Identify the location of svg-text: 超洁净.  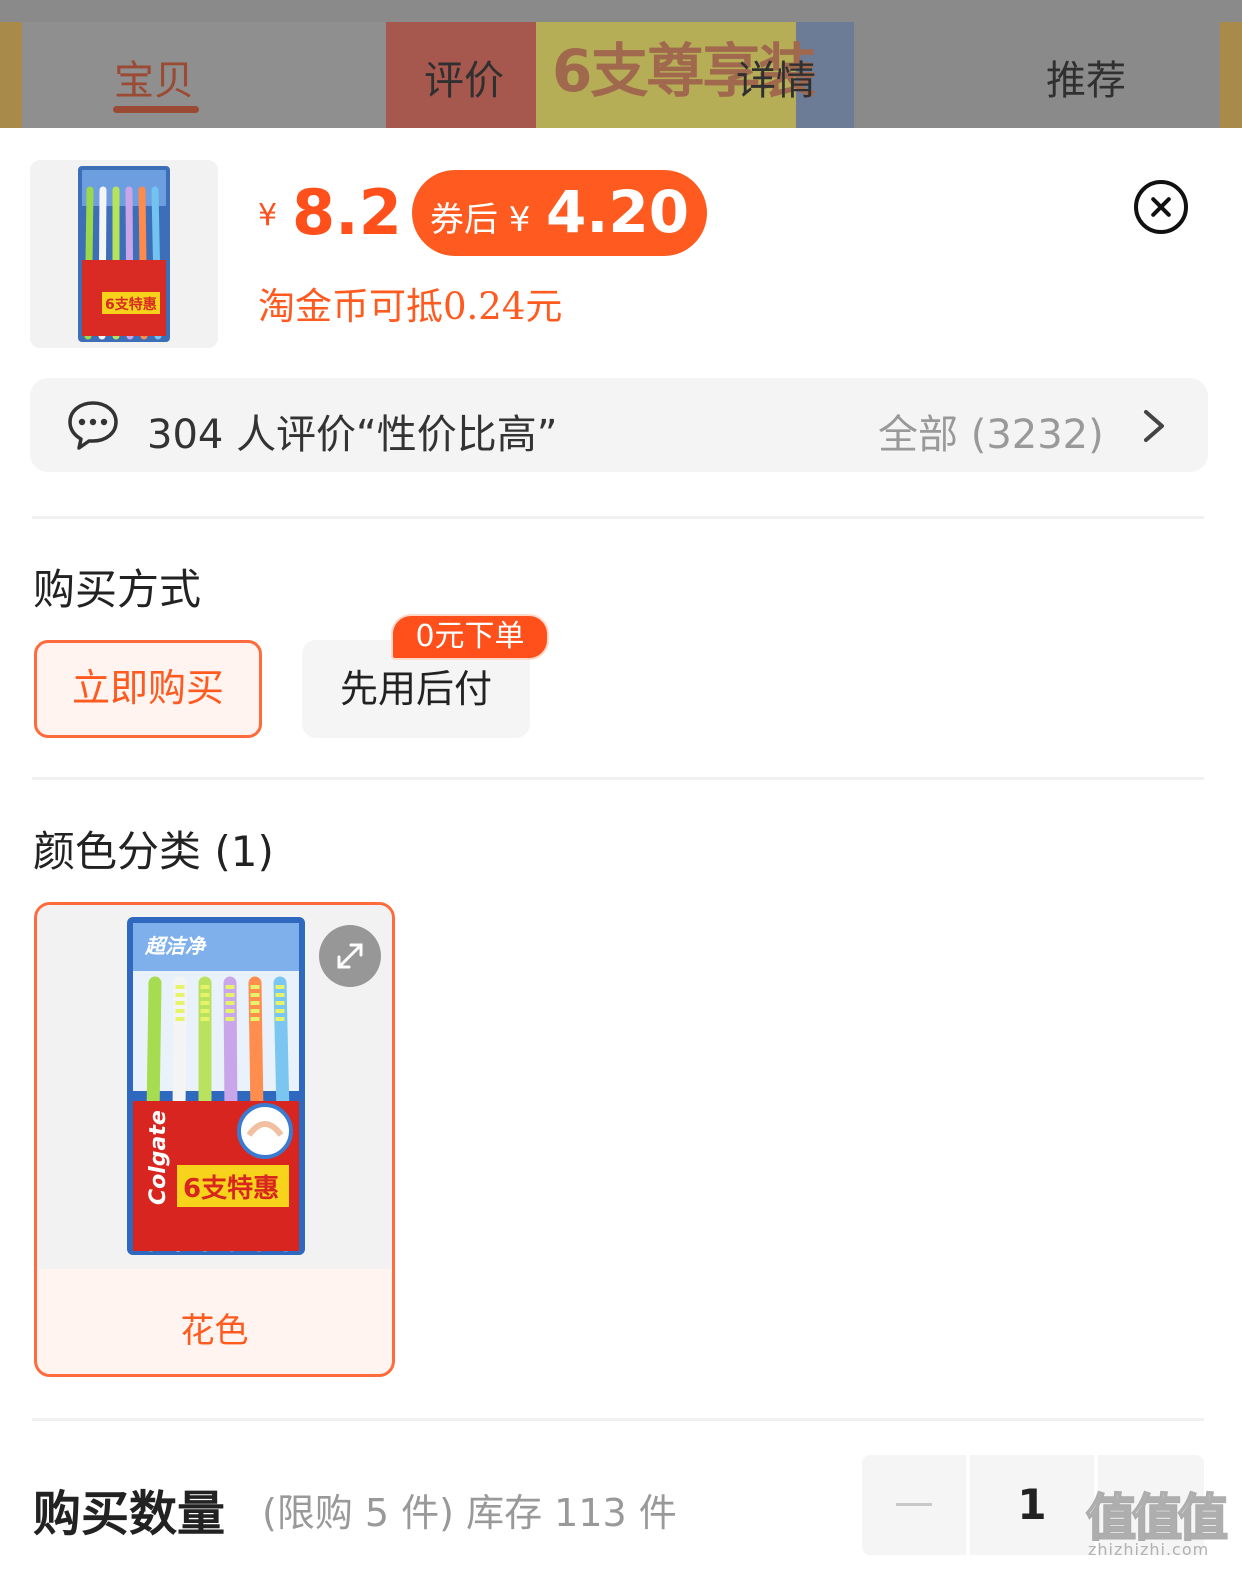
(175, 946).